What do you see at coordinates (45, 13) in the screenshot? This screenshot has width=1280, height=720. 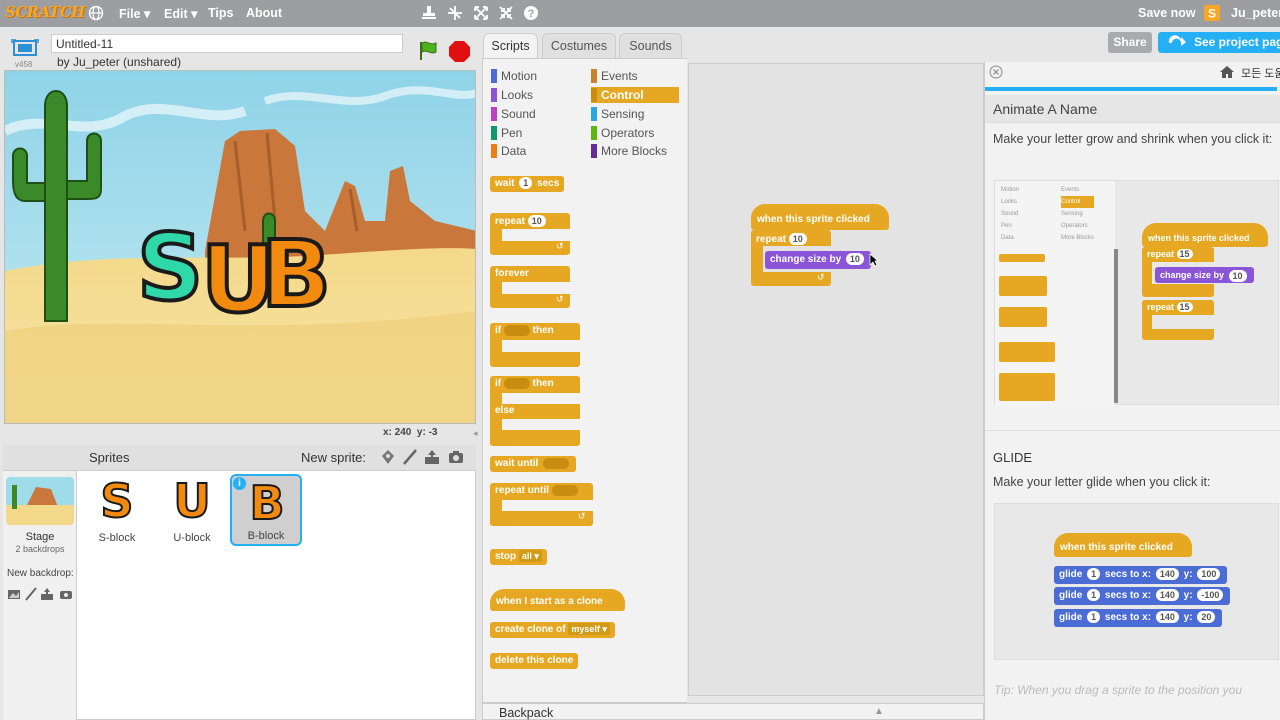 I see `scratch-logo: SCRATCH` at bounding box center [45, 13].